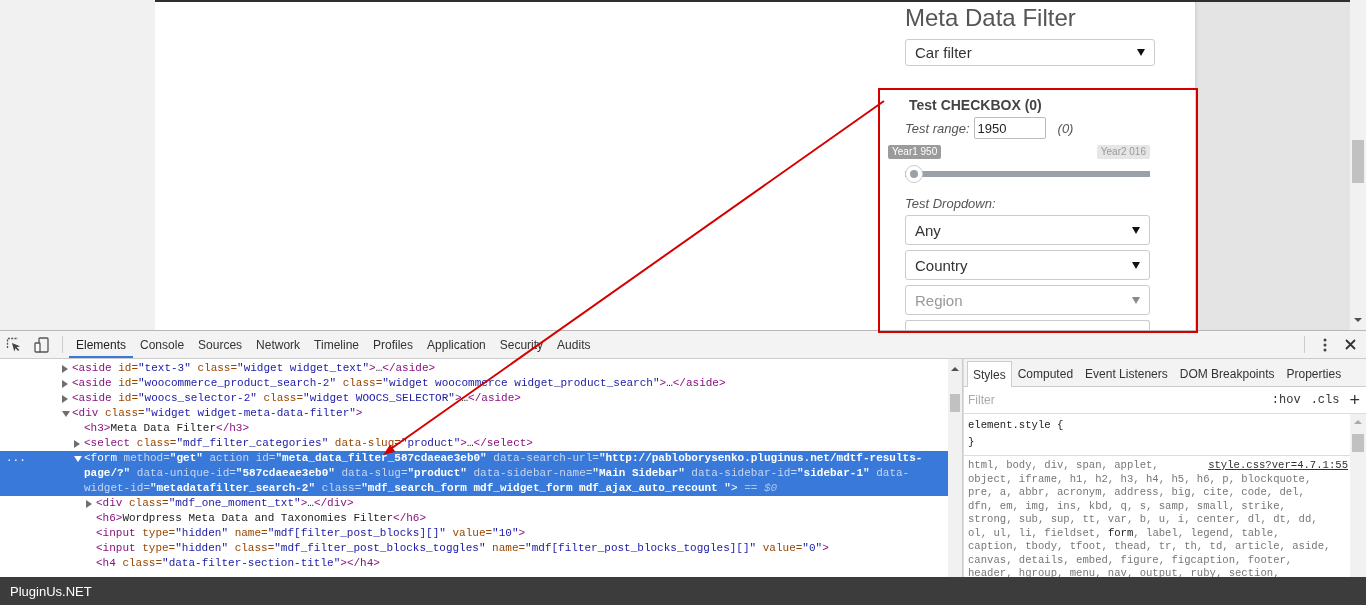 The image size is (1366, 605). I want to click on dom-row: <h4 class="data-filter-section-title"></h4>, so click(474, 563).